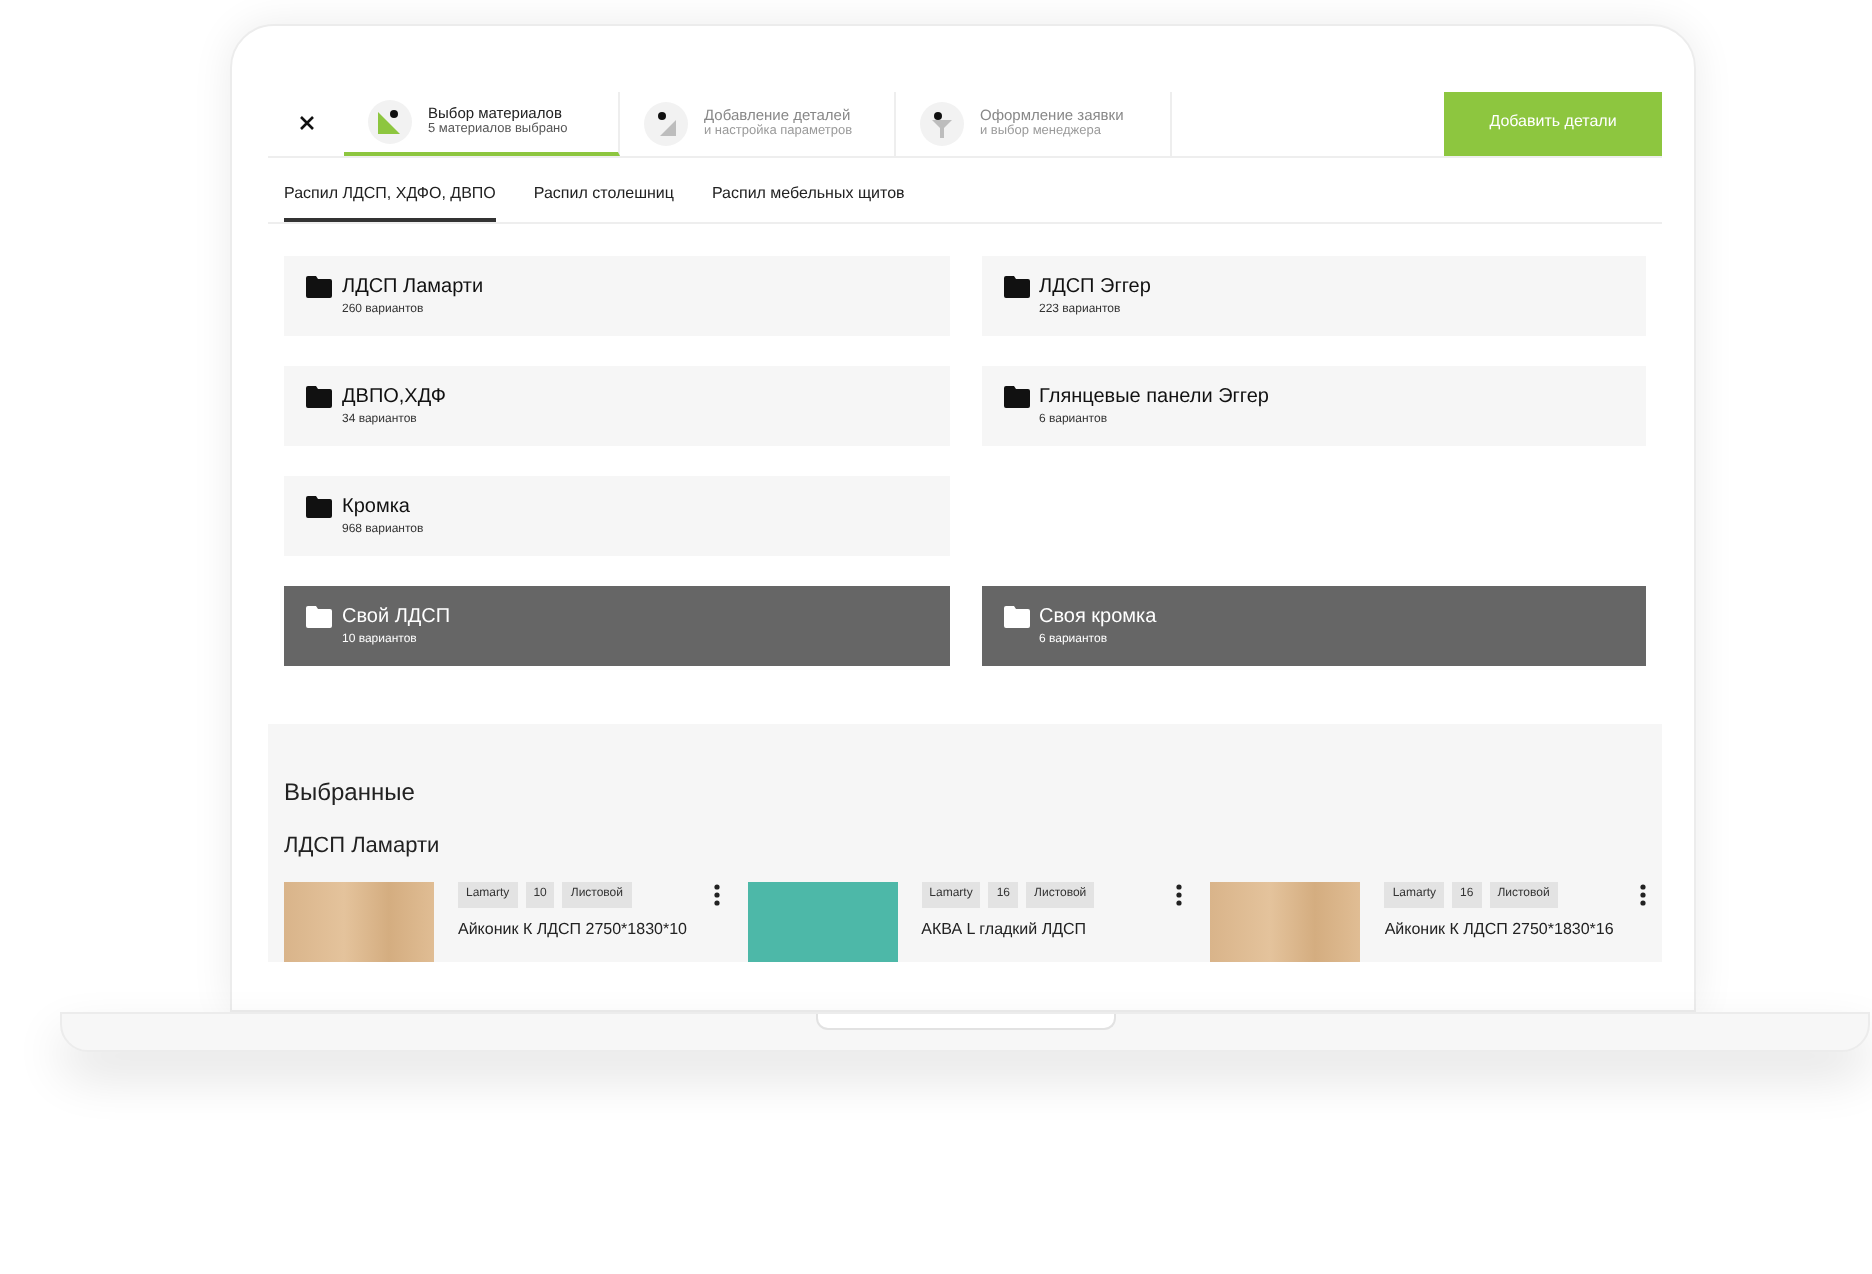 Image resolution: width=1872 pixels, height=1274 pixels. What do you see at coordinates (808, 198) in the screenshot?
I see `material-tab: Распил мебельных щитов` at bounding box center [808, 198].